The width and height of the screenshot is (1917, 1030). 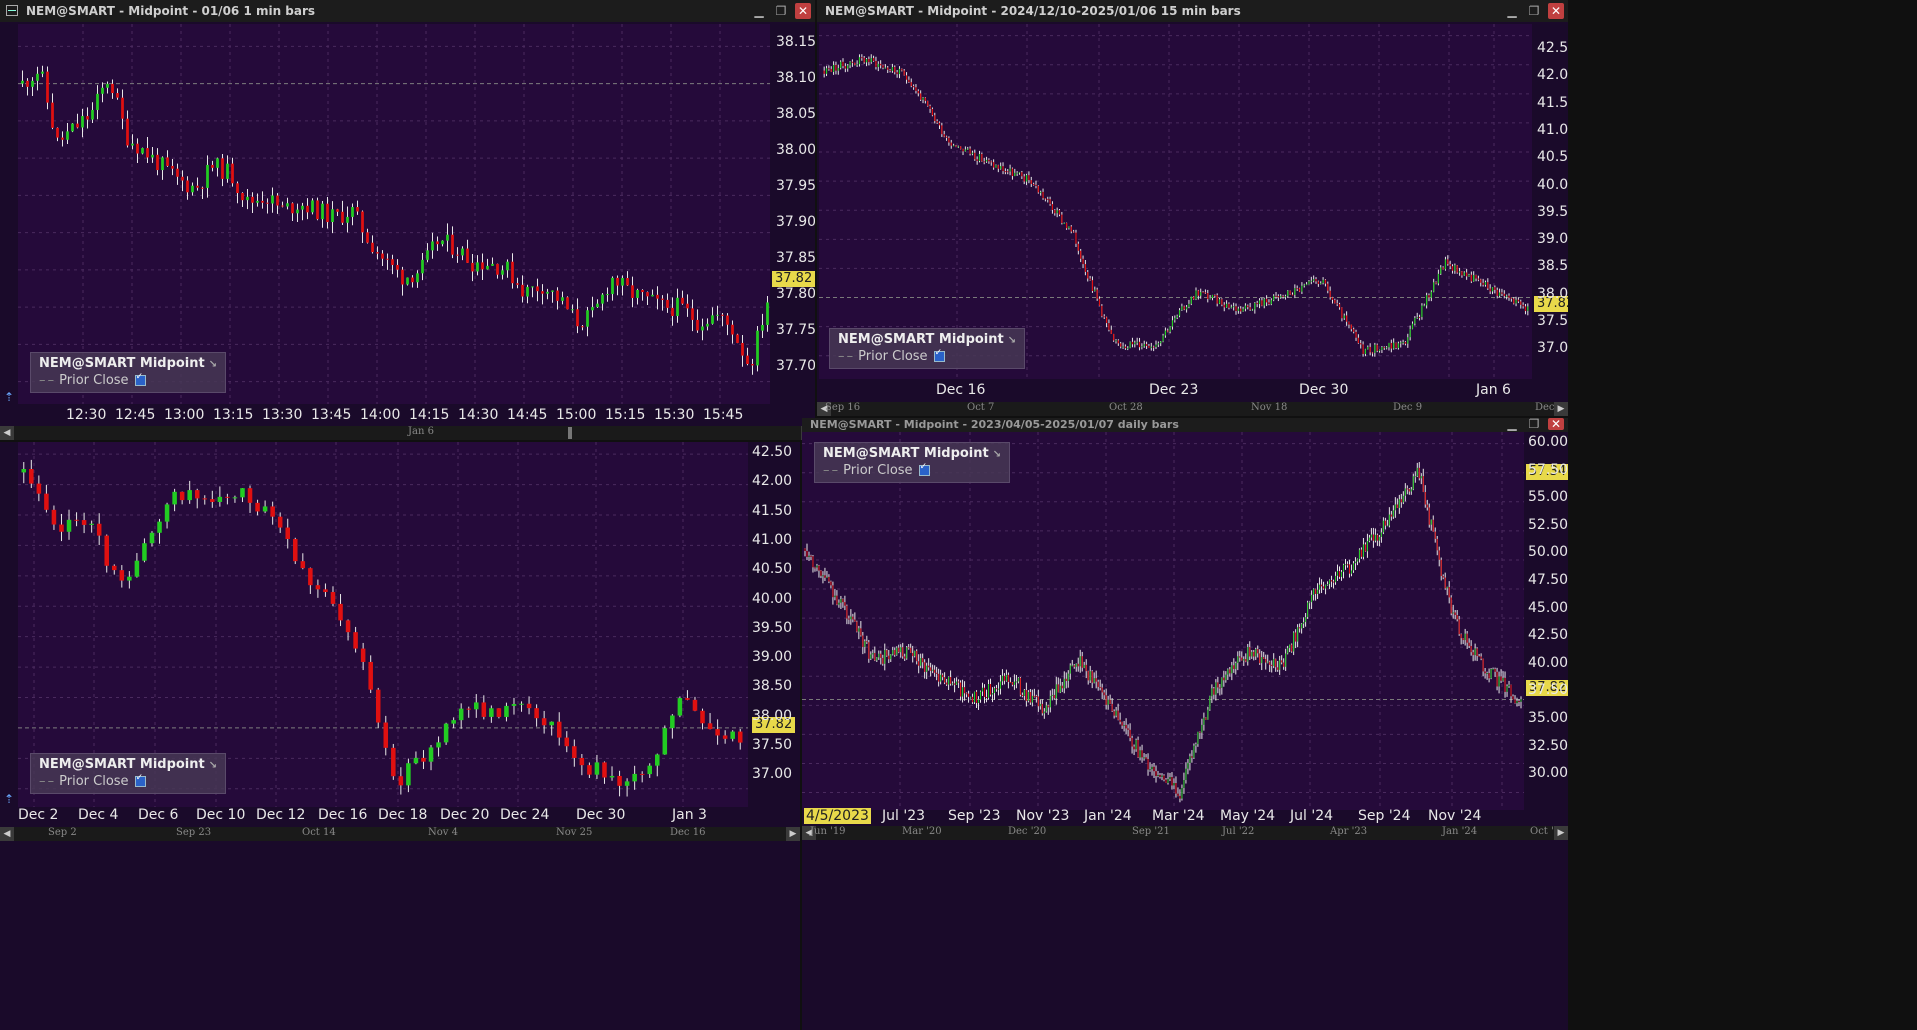 I want to click on panel1-legend: NEM@SMART Midpoint ↘ – – Prior Close, so click(x=128, y=372).